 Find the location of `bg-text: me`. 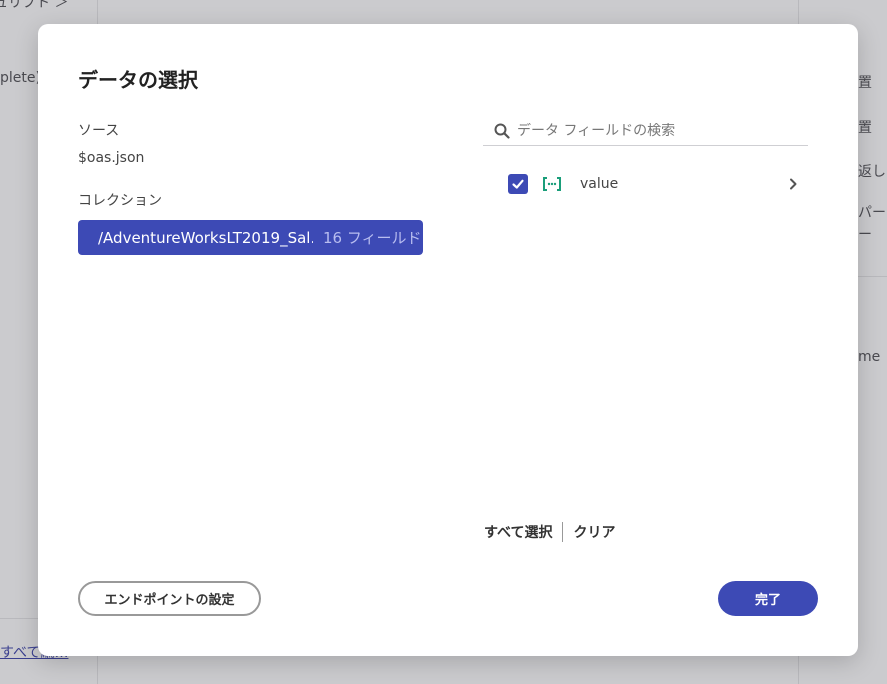

bg-text: me is located at coordinates (869, 357).